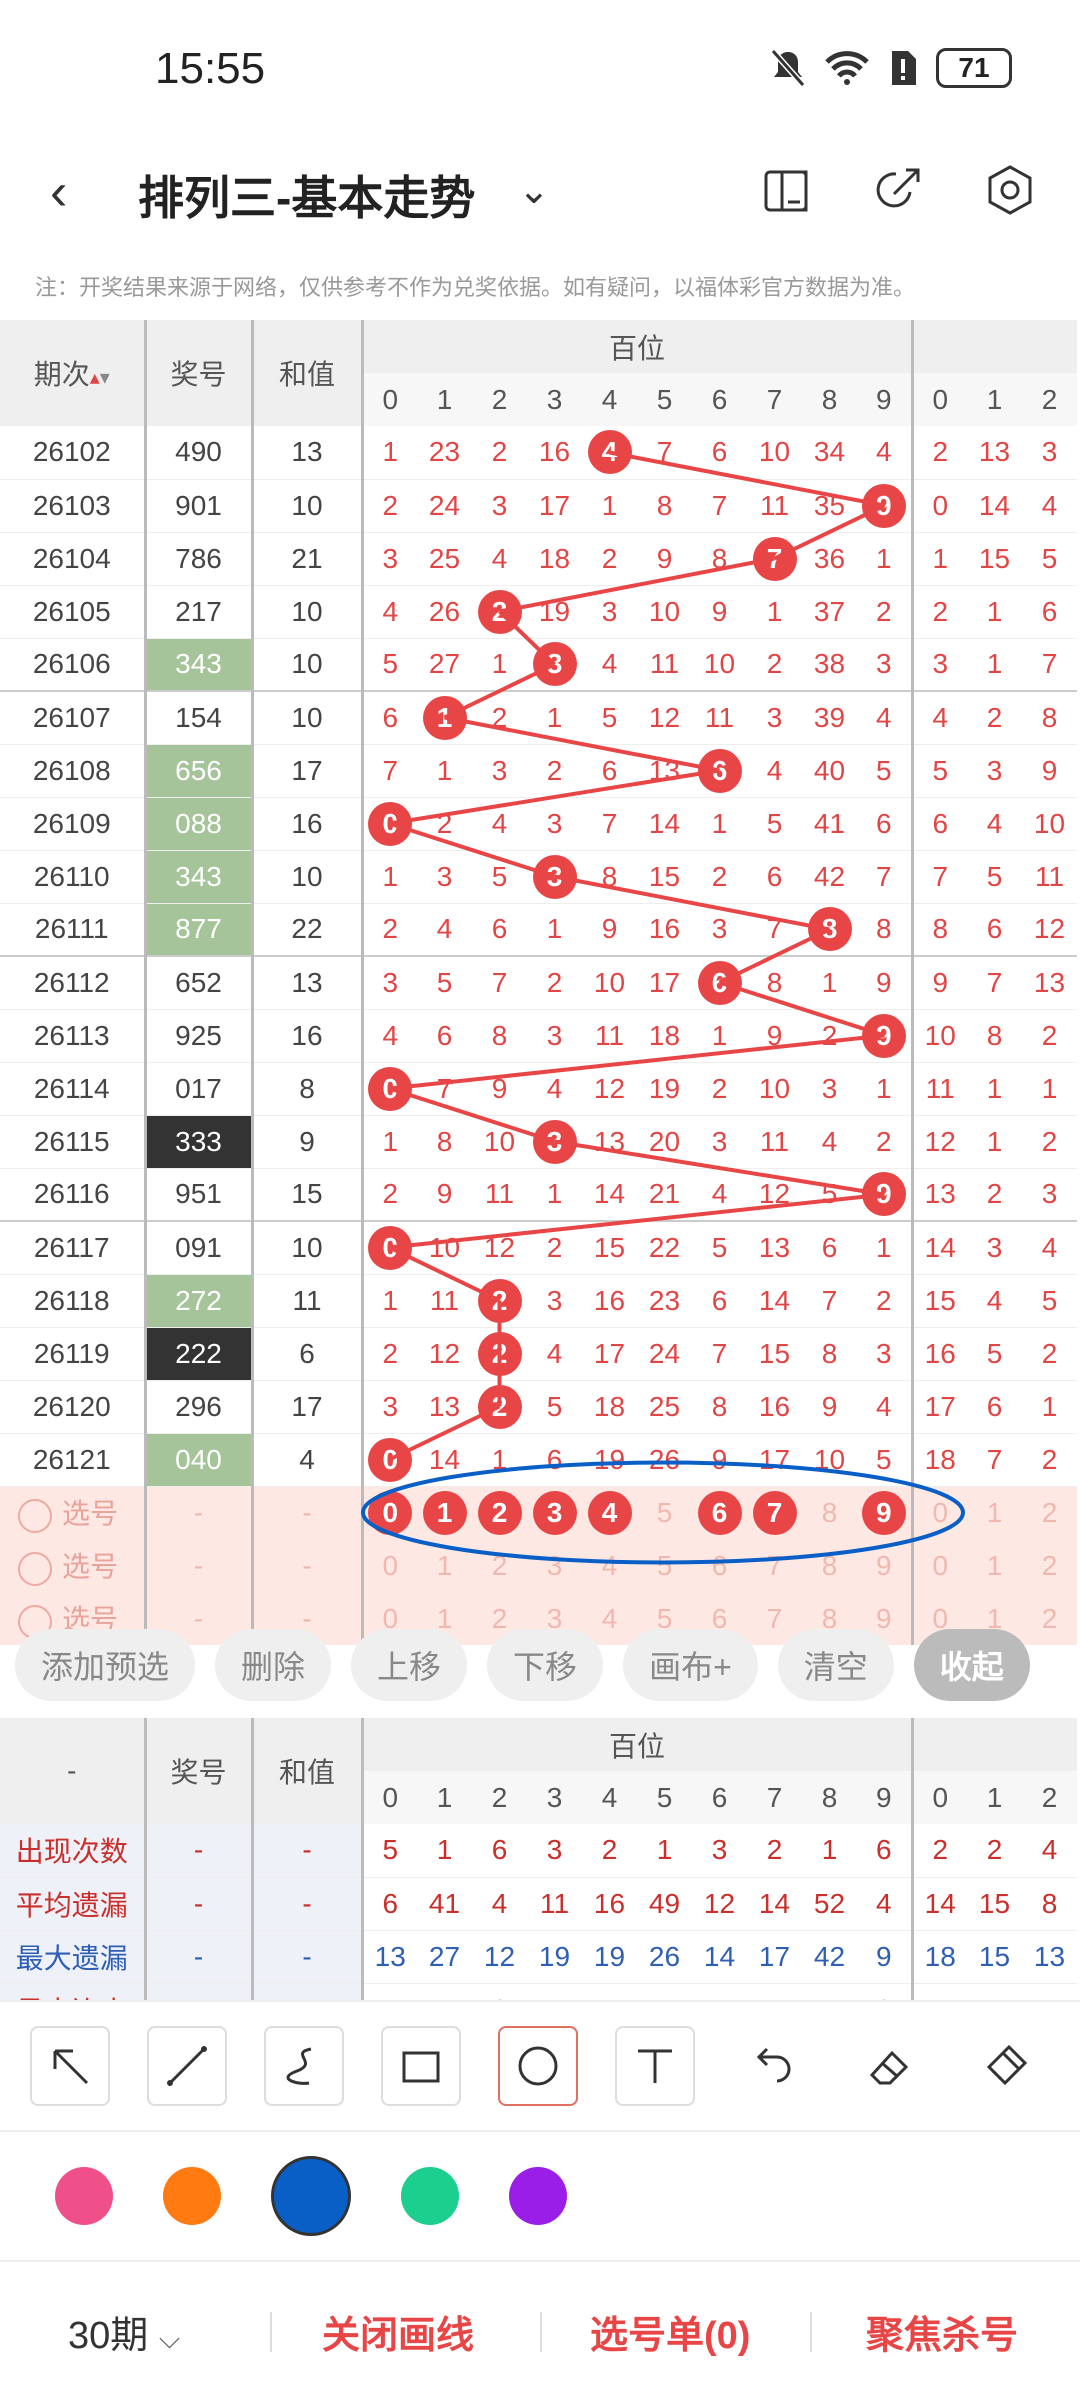 The height and width of the screenshot is (2400, 1080). What do you see at coordinates (939, 1407) in the screenshot?
I see `digit-cell: 17` at bounding box center [939, 1407].